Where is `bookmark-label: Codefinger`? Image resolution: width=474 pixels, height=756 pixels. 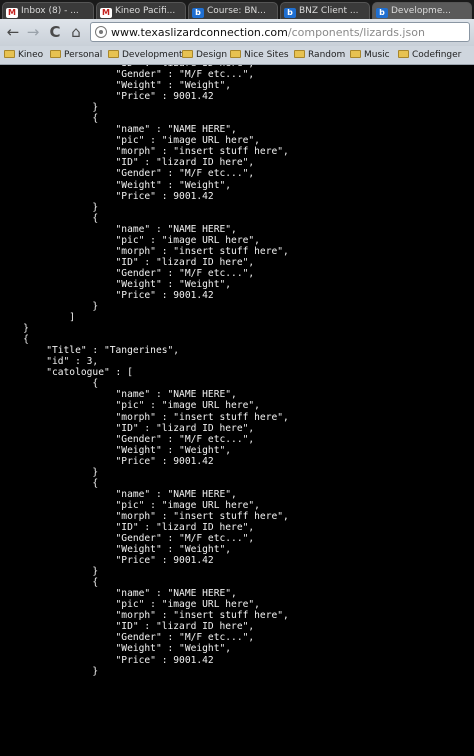 bookmark-label: Codefinger is located at coordinates (437, 55).